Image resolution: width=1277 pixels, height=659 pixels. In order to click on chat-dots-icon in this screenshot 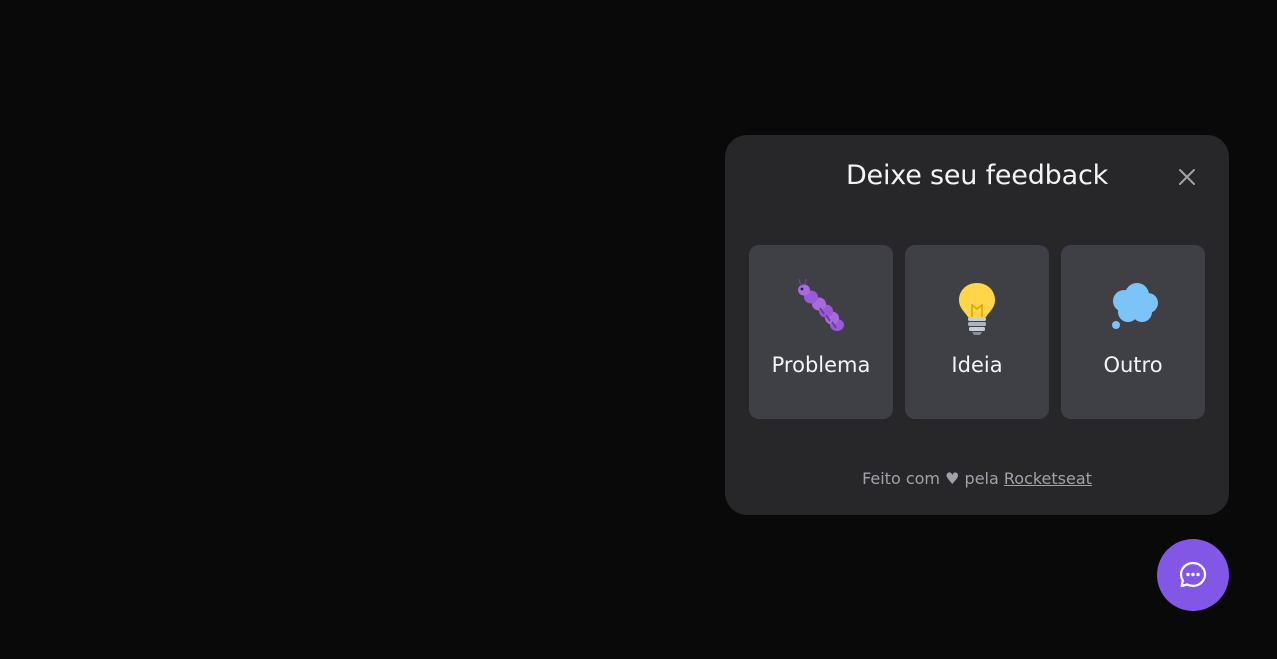, I will do `click(1193, 574)`.